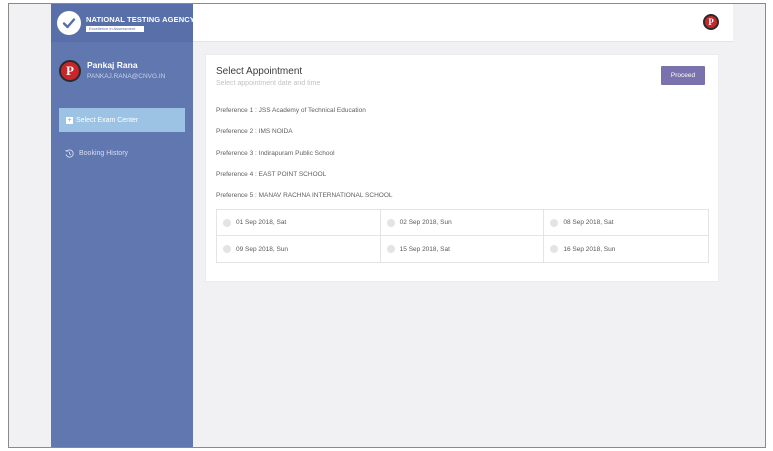 The height and width of the screenshot is (451, 773). What do you see at coordinates (112, 65) in the screenshot?
I see `user-name: Pankaj Rana` at bounding box center [112, 65].